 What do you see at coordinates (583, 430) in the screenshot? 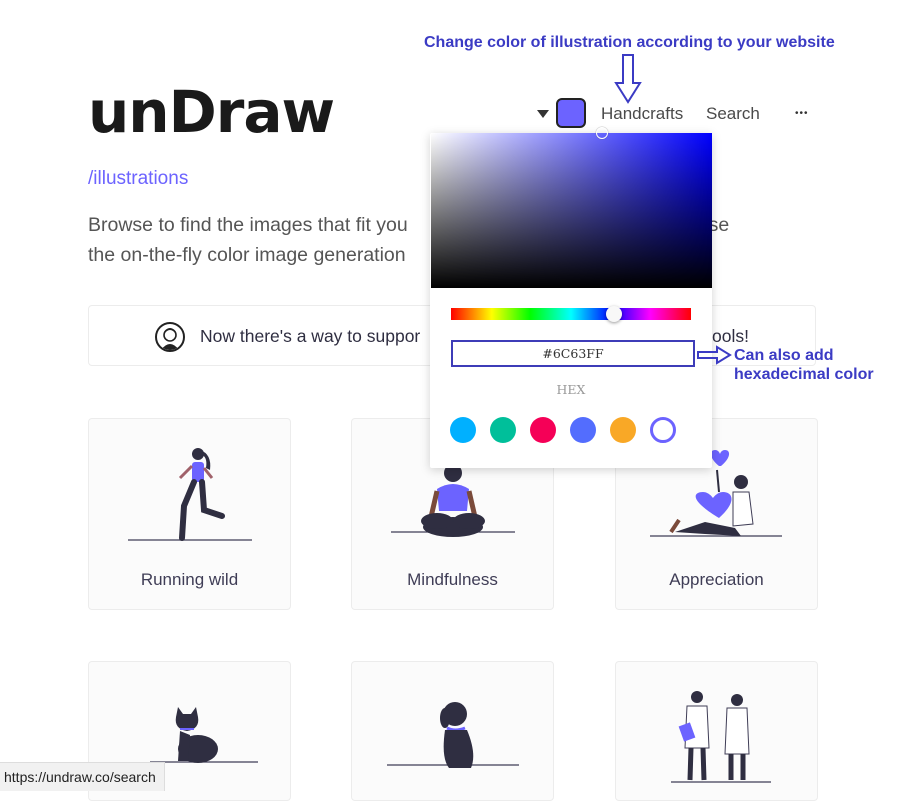
I see `preset-swatch-blue` at bounding box center [583, 430].